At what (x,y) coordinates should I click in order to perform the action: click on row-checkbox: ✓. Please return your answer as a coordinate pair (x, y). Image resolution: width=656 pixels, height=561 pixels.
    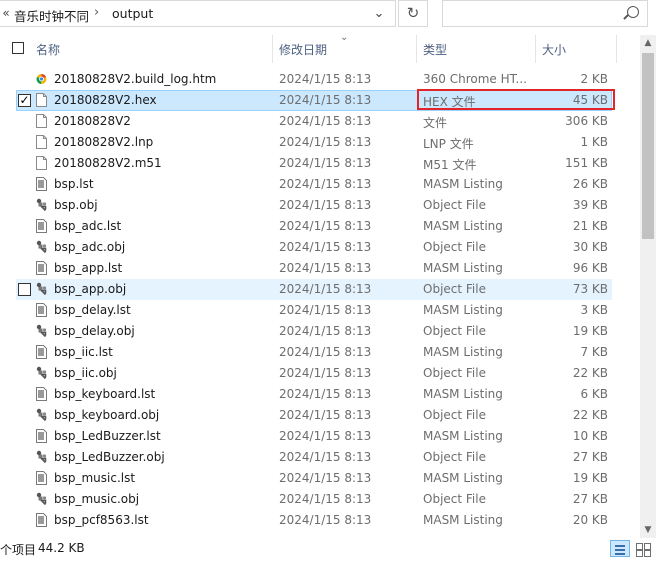
    Looking at the image, I should click on (24, 100).